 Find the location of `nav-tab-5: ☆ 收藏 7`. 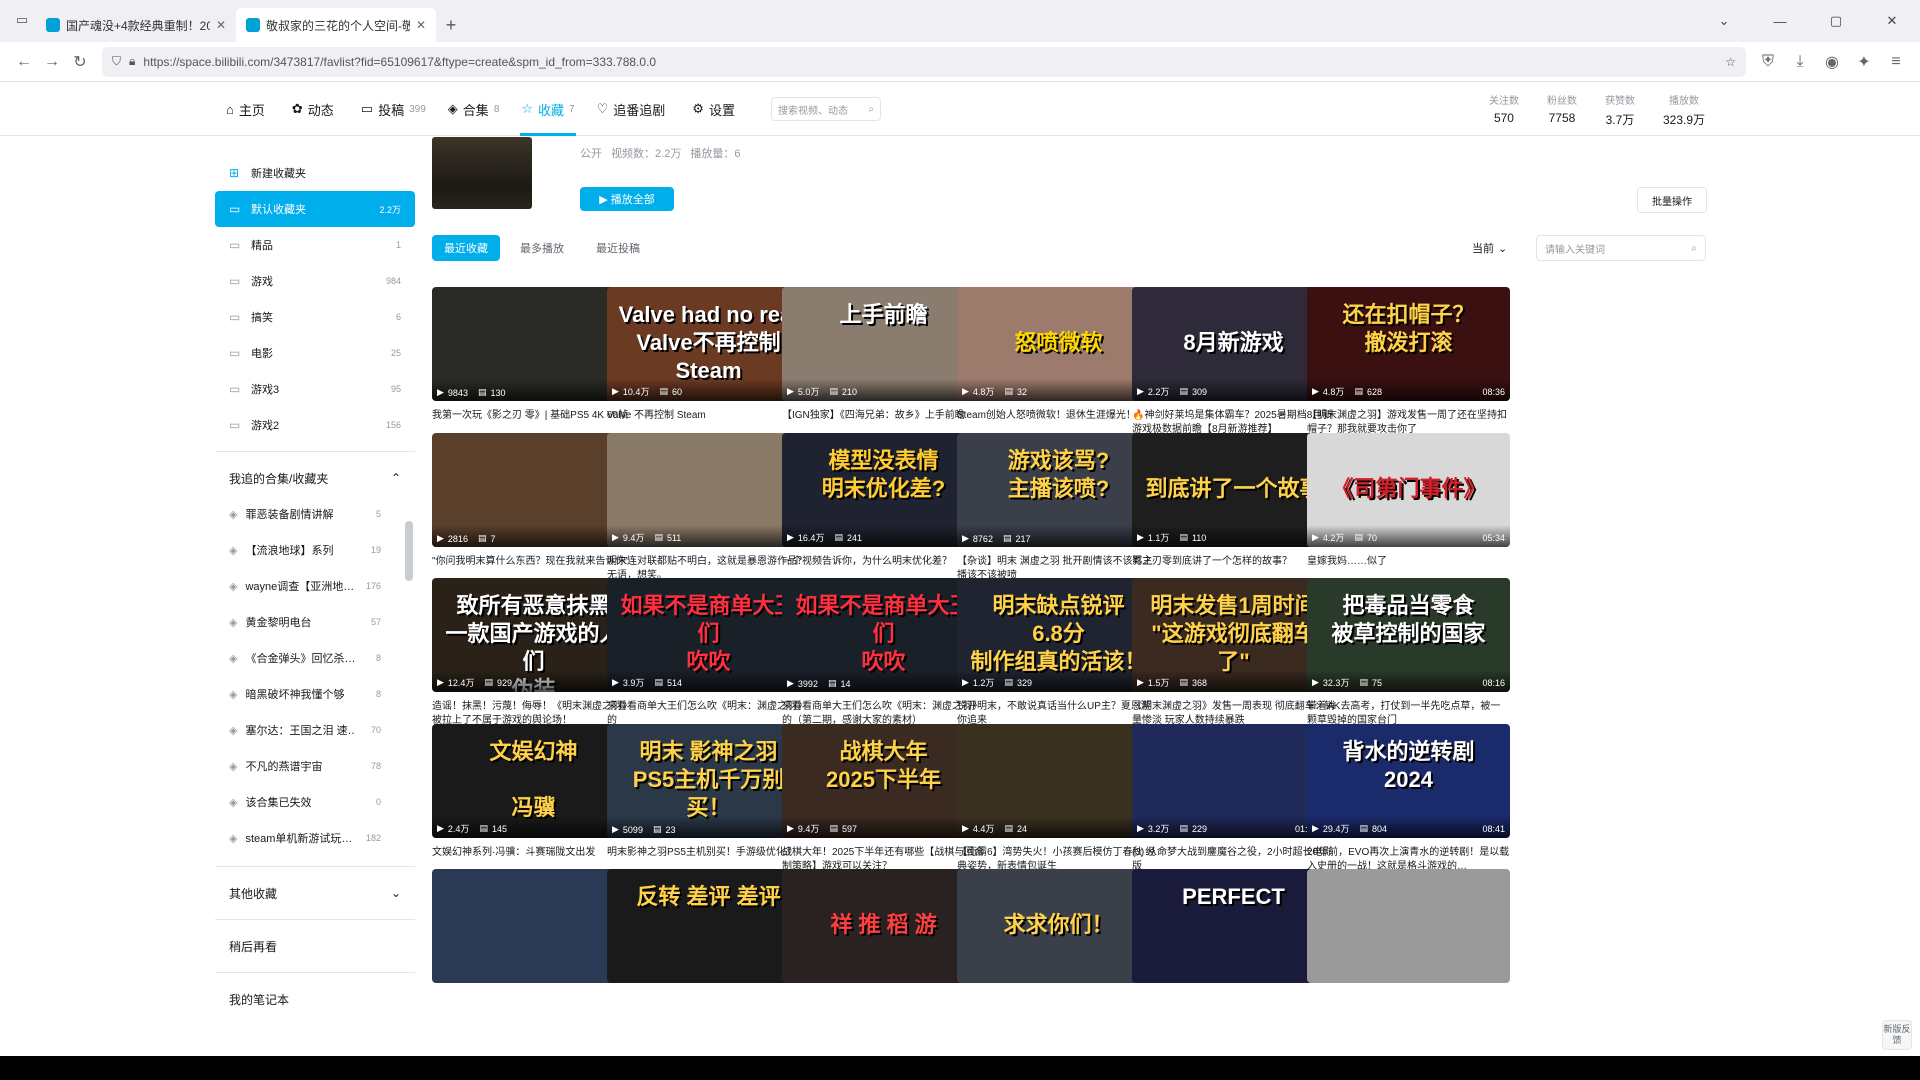

nav-tab-5: ☆ 收藏 7 is located at coordinates (547, 109).